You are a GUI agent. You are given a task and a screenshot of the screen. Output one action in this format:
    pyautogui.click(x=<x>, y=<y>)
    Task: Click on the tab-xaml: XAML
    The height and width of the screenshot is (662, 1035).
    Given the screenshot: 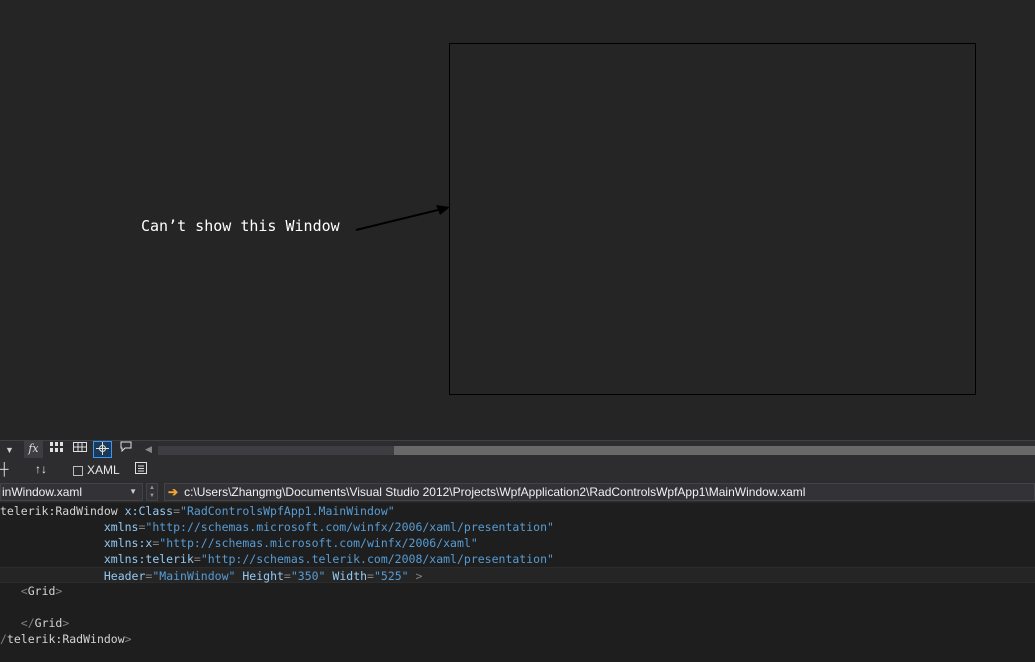 What is the action you would take?
    pyautogui.click(x=96, y=470)
    